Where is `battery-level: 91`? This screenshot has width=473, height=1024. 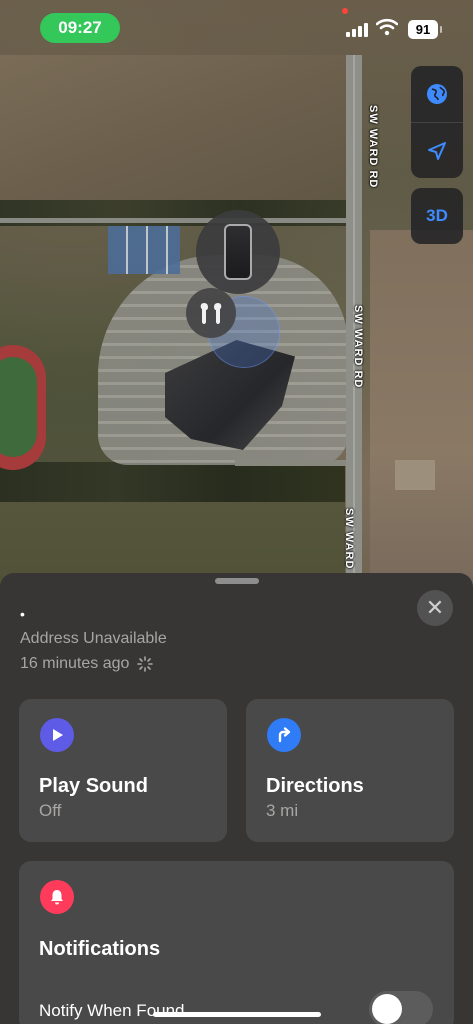 battery-level: 91 is located at coordinates (423, 29).